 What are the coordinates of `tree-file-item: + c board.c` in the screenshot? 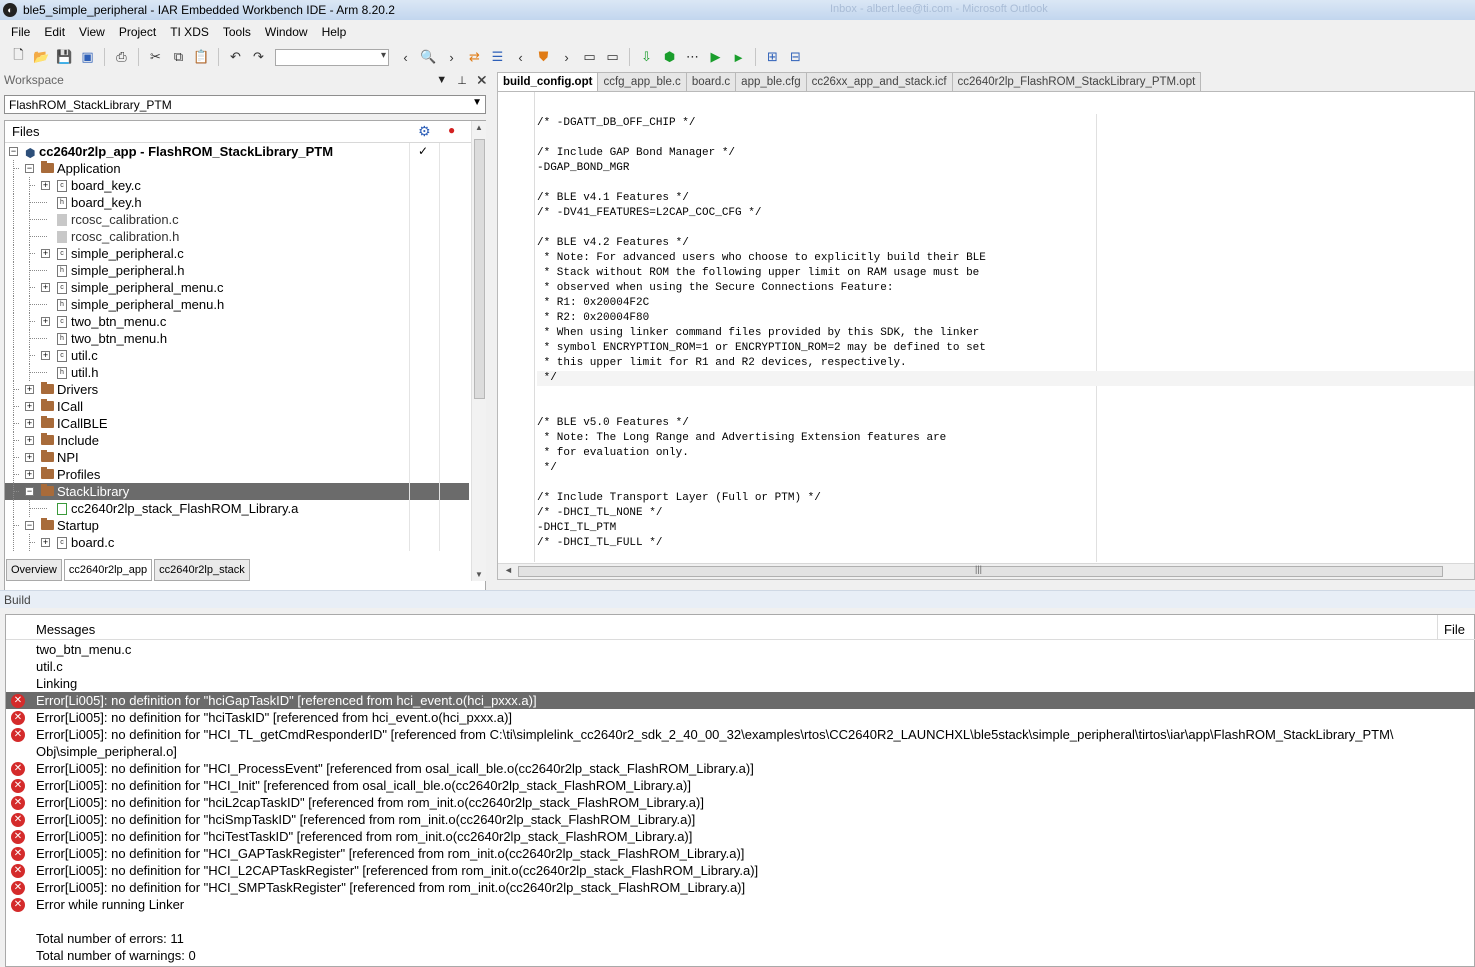 It's located at (237, 542).